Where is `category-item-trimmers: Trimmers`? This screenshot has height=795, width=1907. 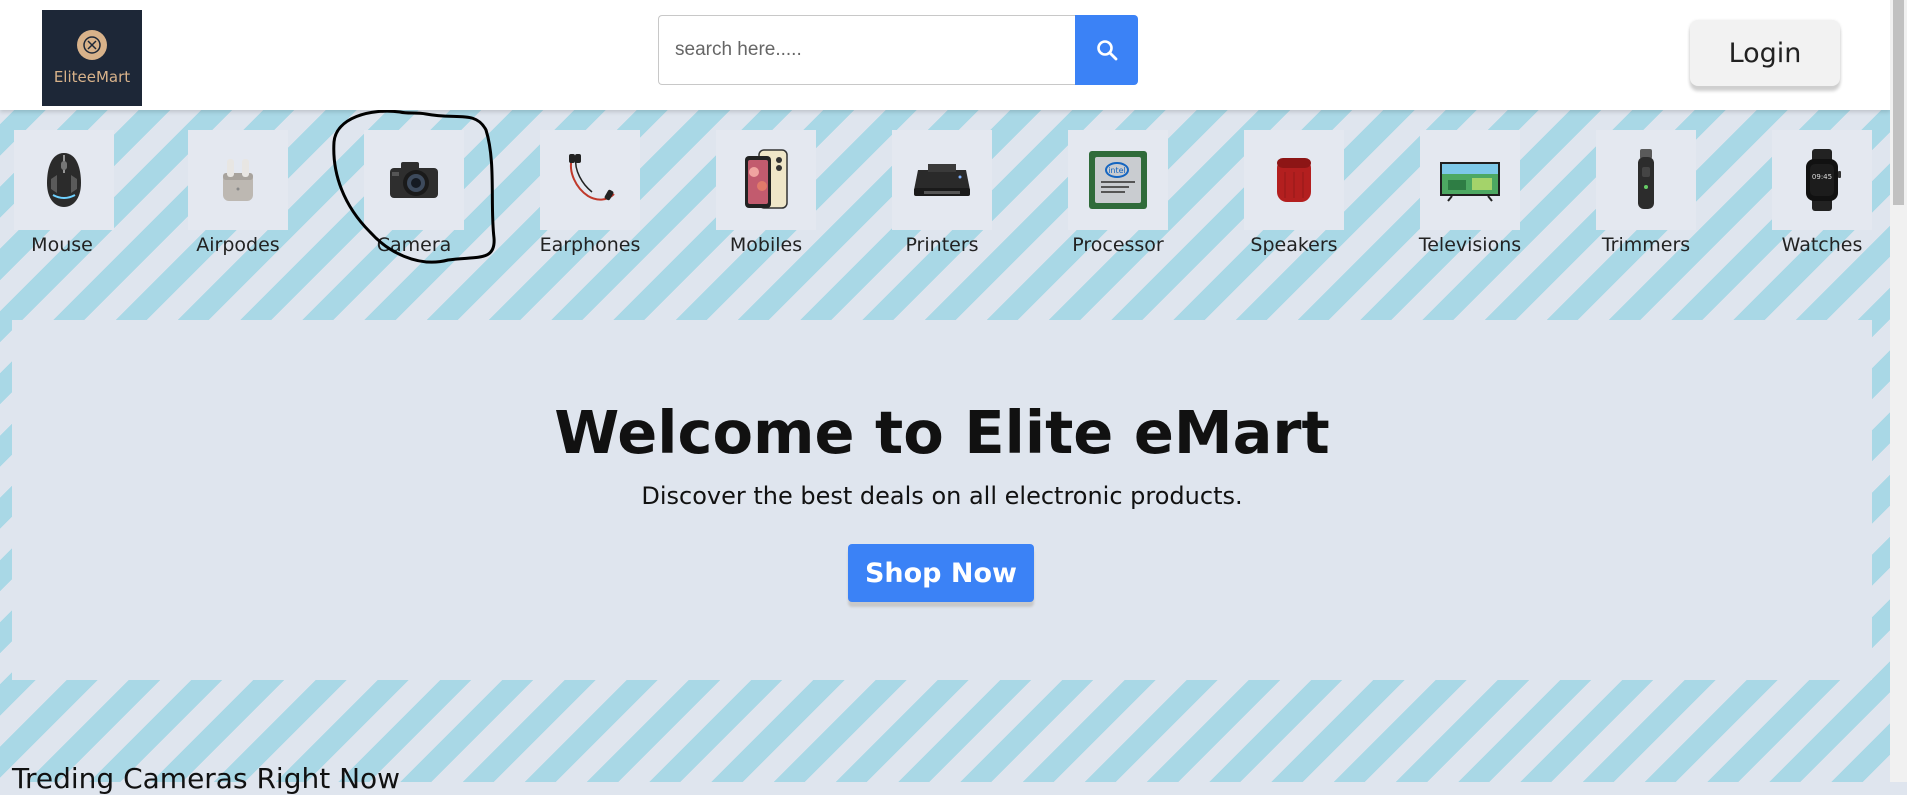
category-item-trimmers: Trimmers is located at coordinates (1664, 195).